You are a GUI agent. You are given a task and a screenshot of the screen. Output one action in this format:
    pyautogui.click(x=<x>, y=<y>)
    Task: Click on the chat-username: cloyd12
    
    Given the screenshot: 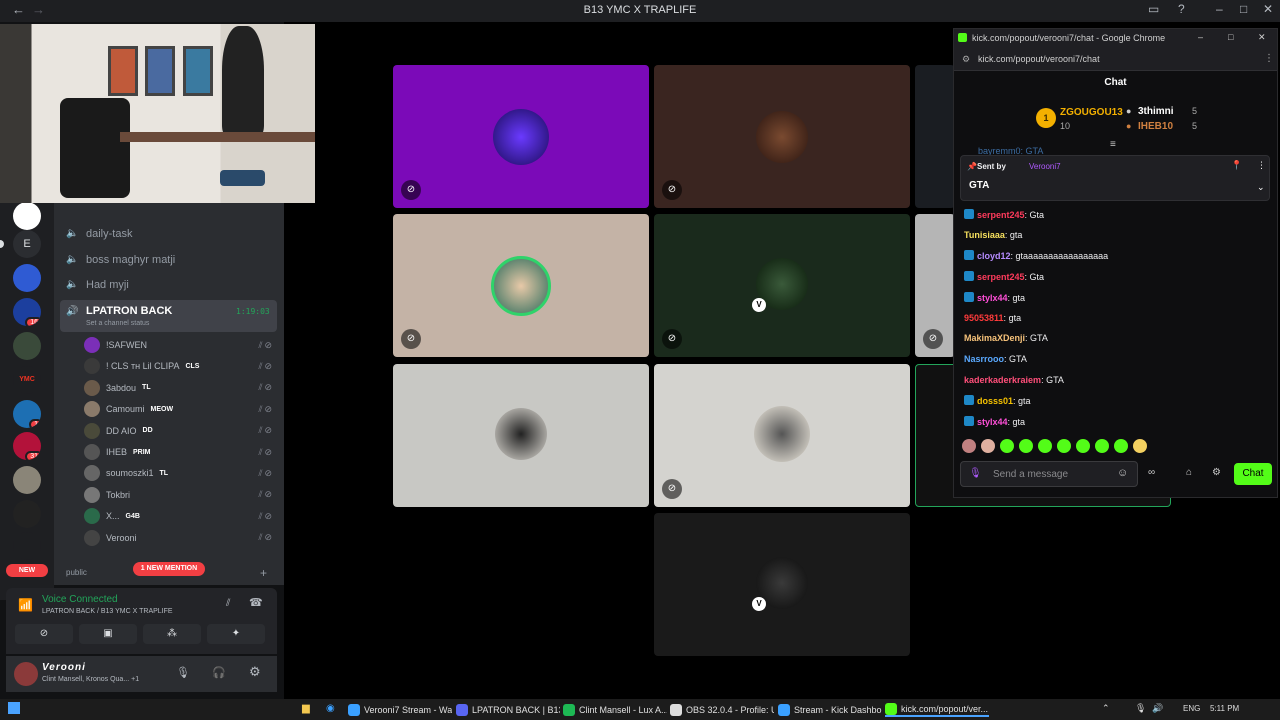 What is the action you would take?
    pyautogui.click(x=994, y=256)
    